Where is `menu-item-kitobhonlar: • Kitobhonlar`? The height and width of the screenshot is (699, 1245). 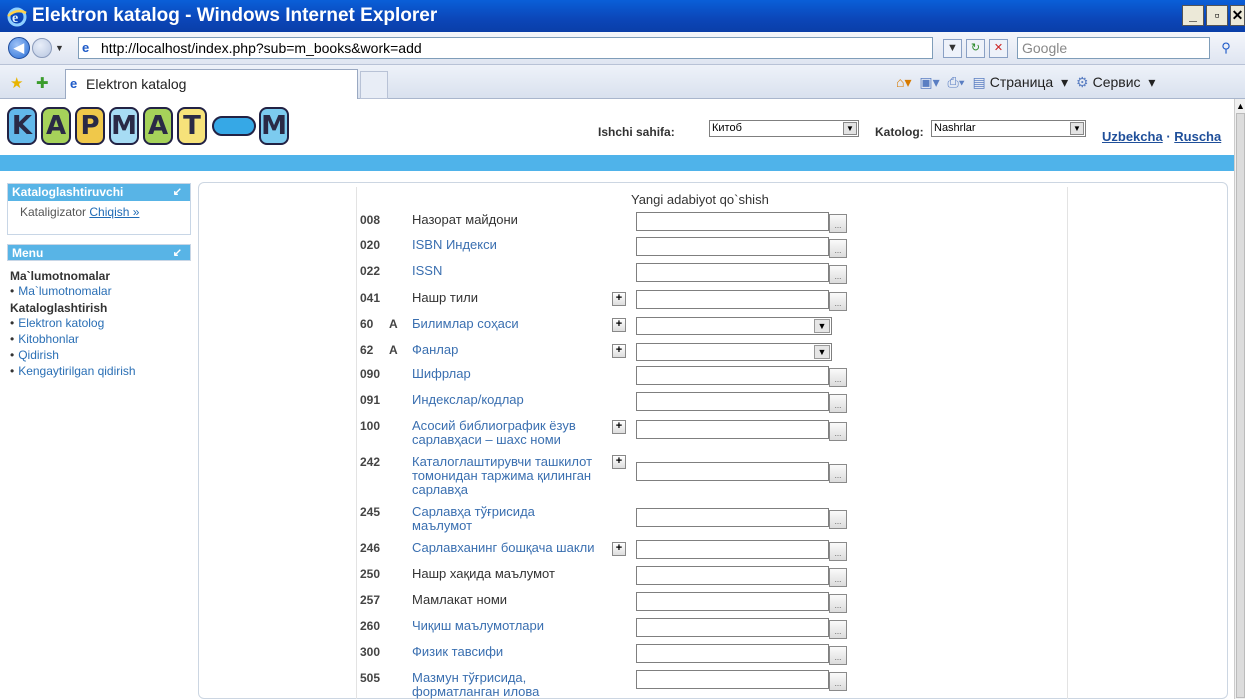
menu-item-kitobhonlar: • Kitobhonlar is located at coordinates (99, 339).